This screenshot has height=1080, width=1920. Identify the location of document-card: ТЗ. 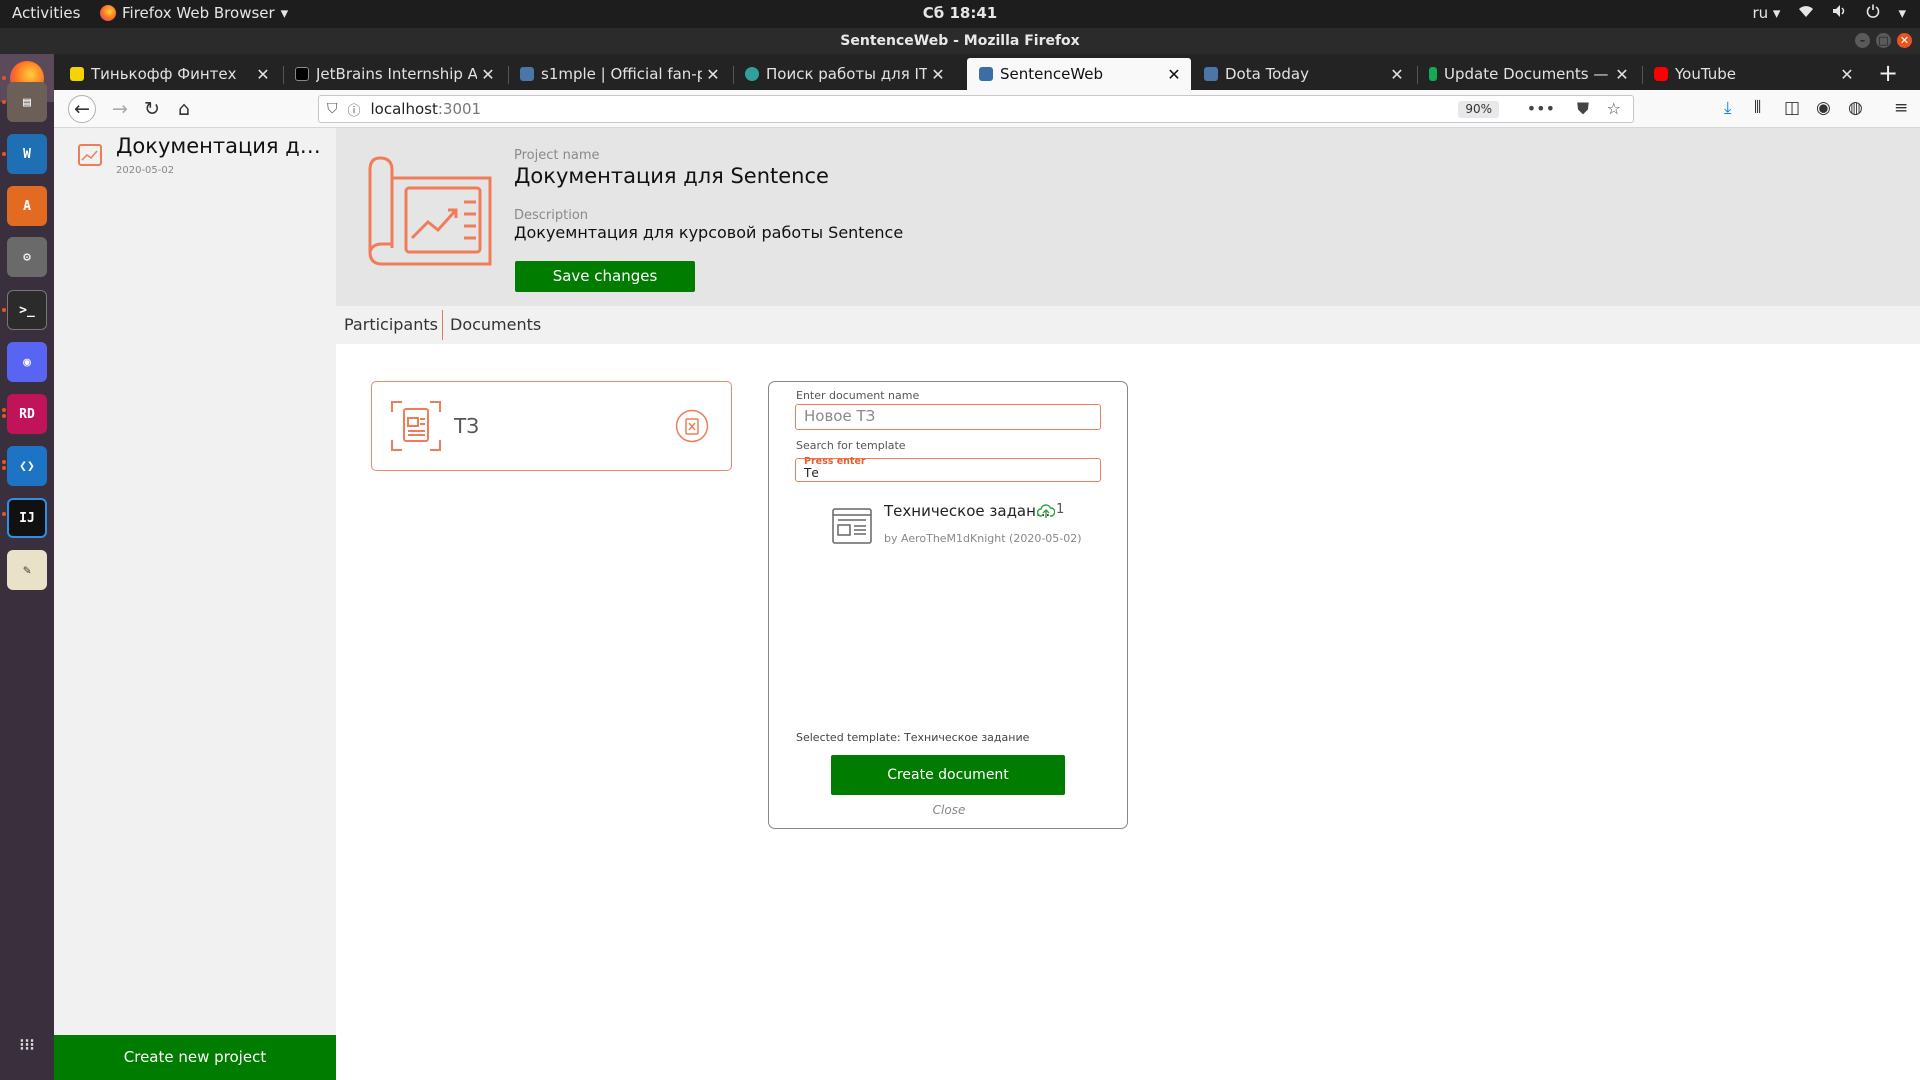
(551, 426).